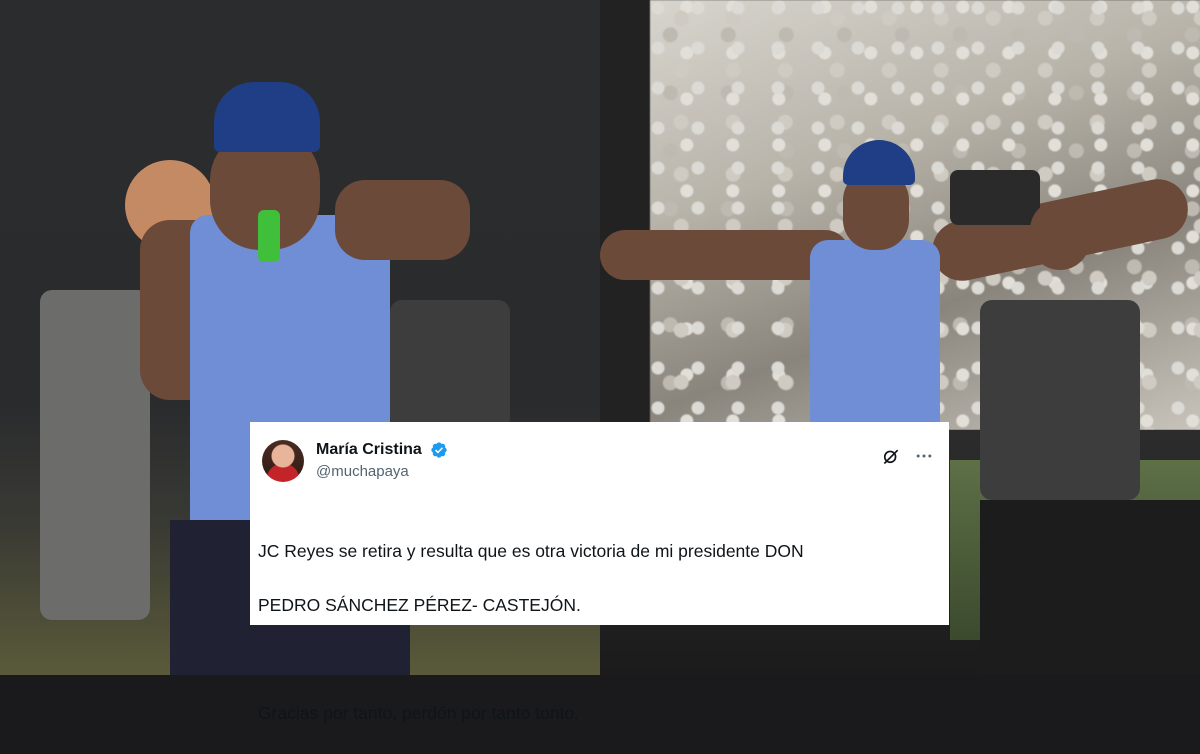  What do you see at coordinates (1060, 400) in the screenshot?
I see `cameraman` at bounding box center [1060, 400].